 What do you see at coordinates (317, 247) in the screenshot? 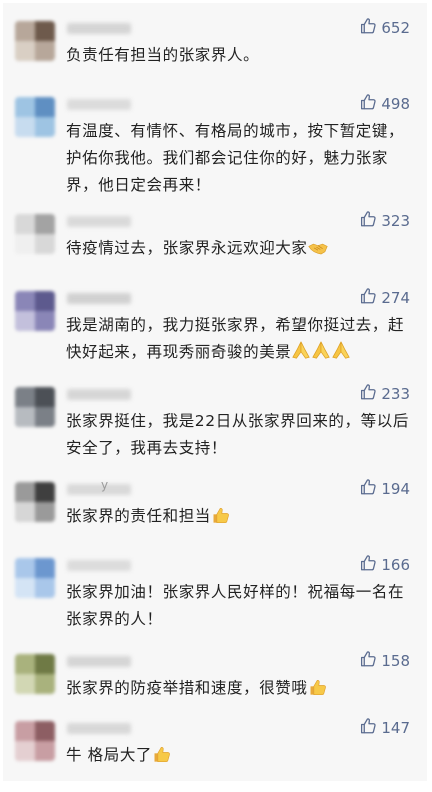
I see `handshake-emoji` at bounding box center [317, 247].